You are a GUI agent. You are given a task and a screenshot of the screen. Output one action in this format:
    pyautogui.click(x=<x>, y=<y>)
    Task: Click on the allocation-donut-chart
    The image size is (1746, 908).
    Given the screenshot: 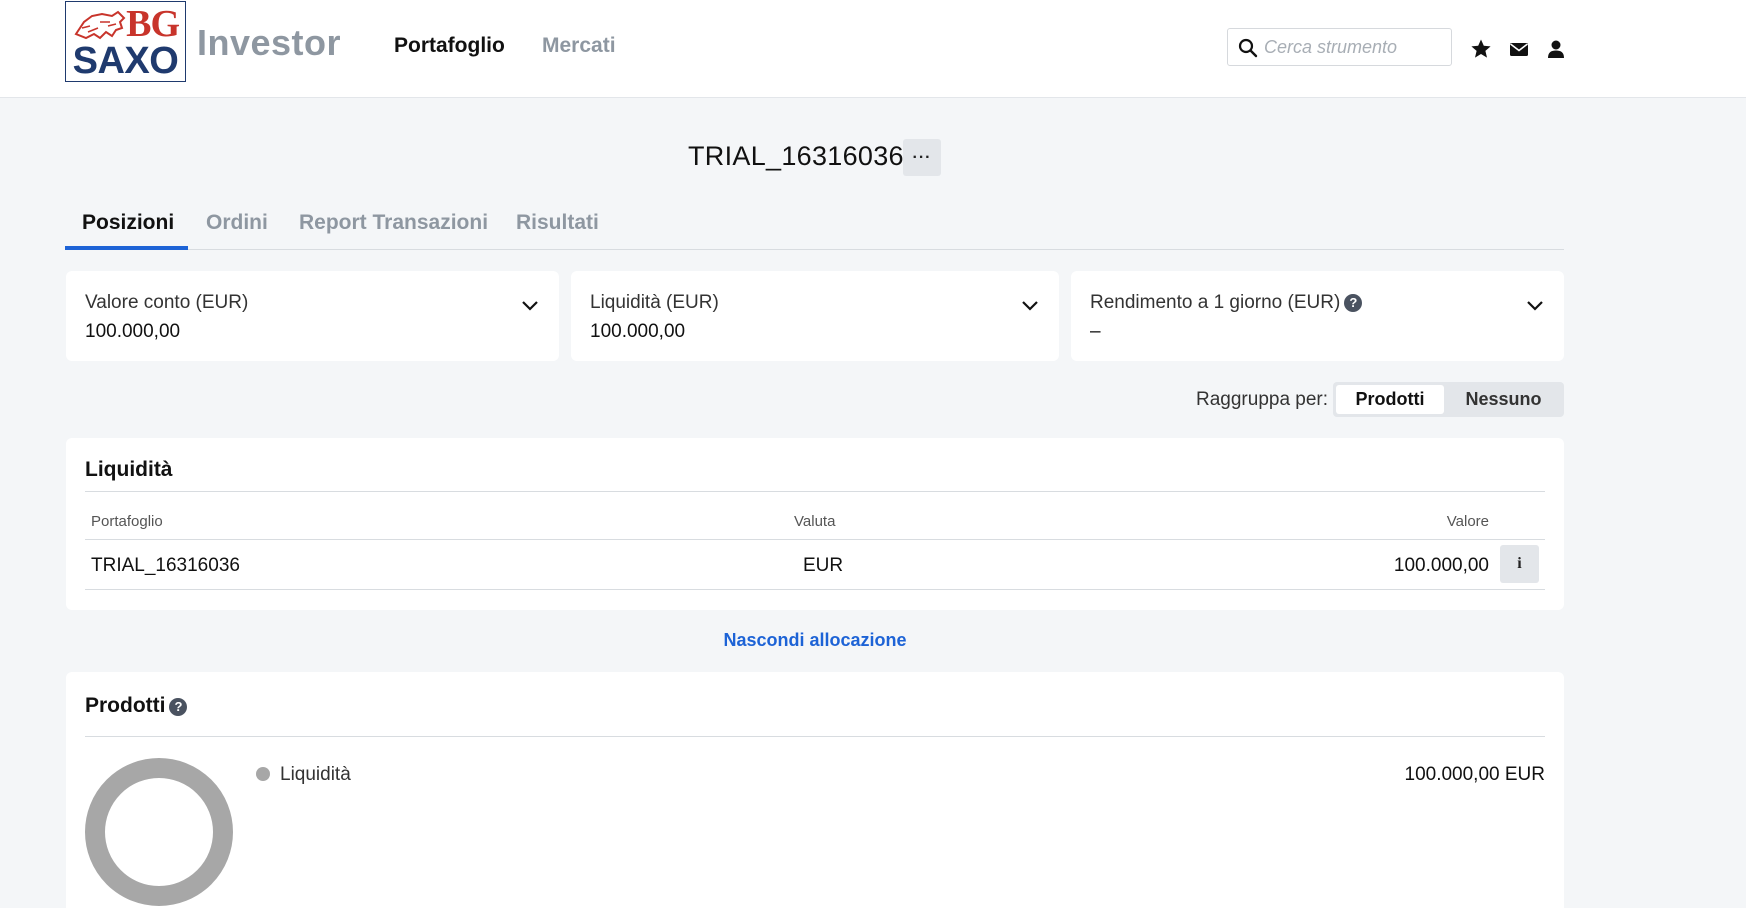 What is the action you would take?
    pyautogui.click(x=159, y=832)
    